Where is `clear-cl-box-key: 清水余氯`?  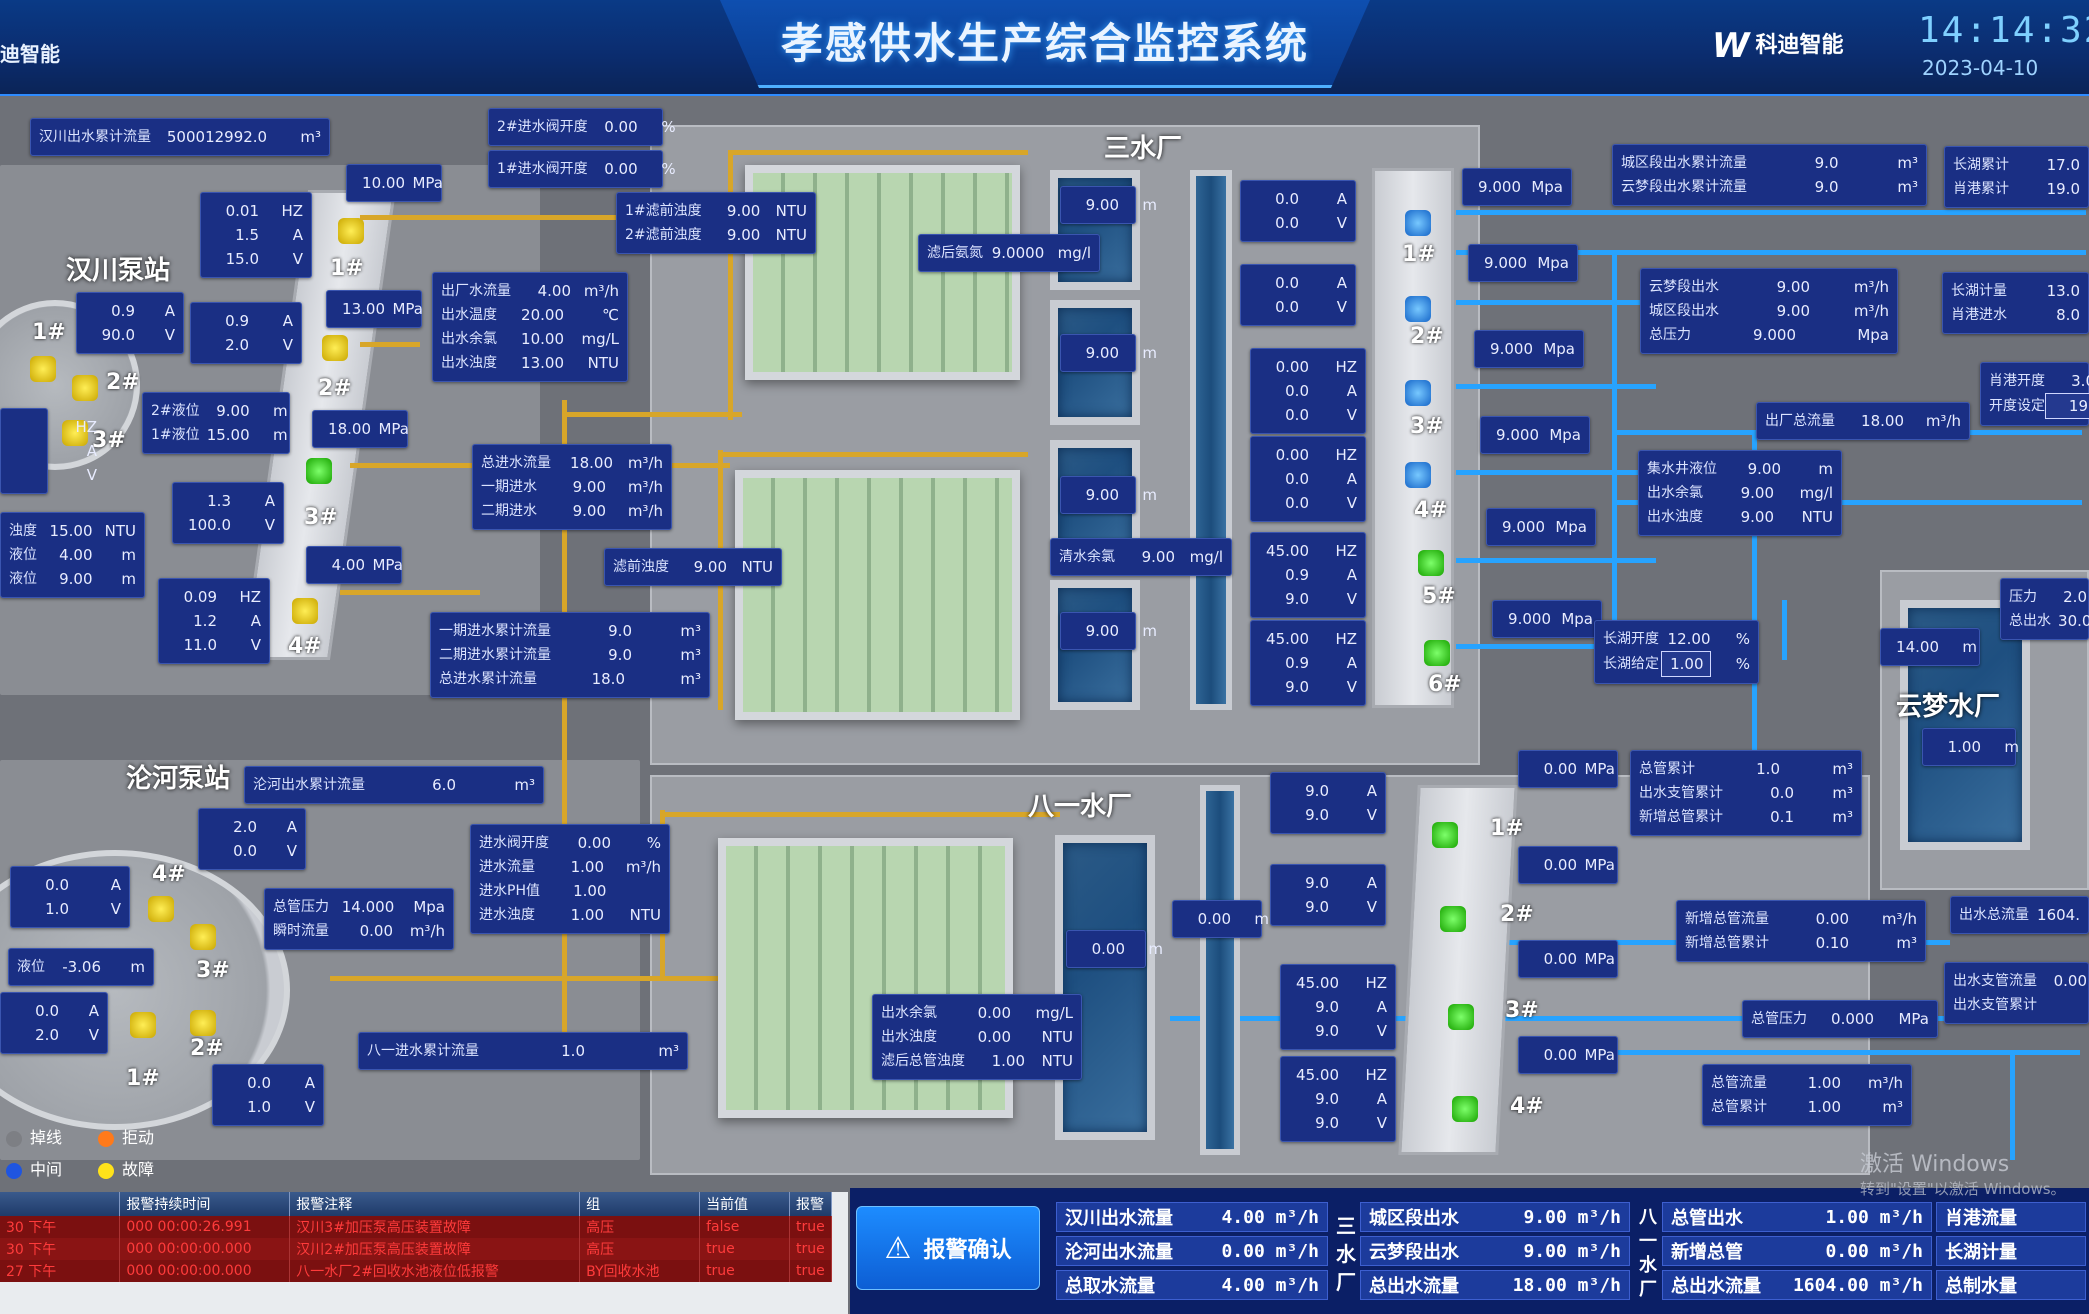 clear-cl-box-key: 清水余氯 is located at coordinates (1087, 557).